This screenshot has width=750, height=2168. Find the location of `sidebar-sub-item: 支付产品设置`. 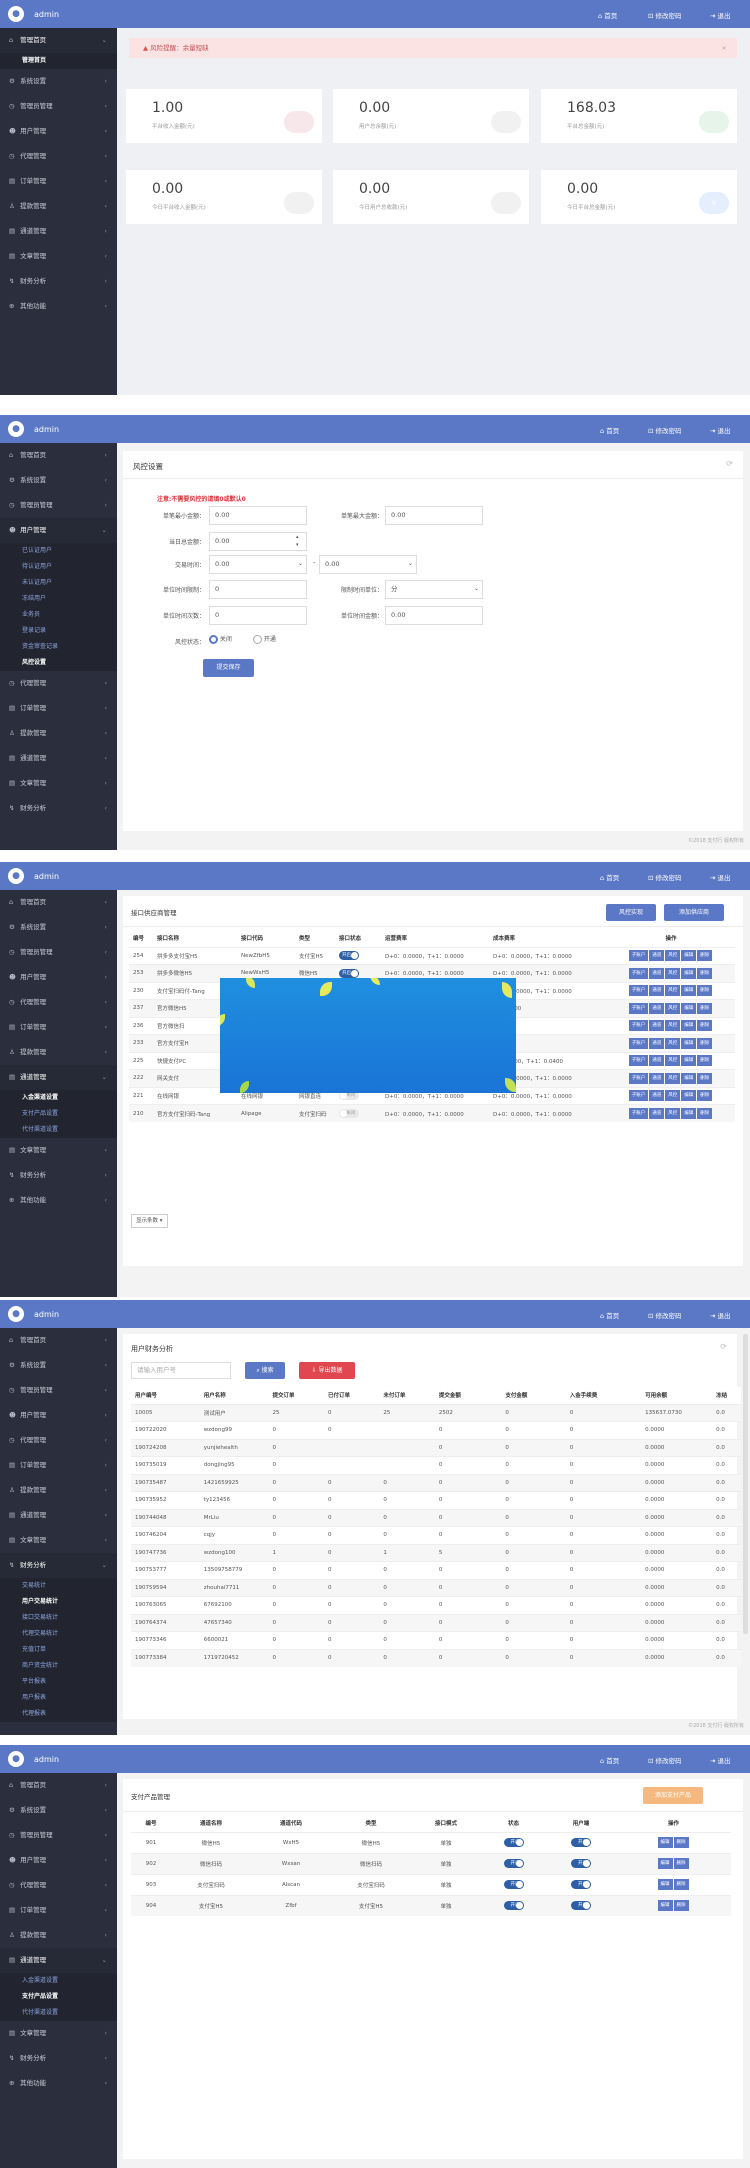

sidebar-sub-item: 支付产品设置 is located at coordinates (58, 1997).